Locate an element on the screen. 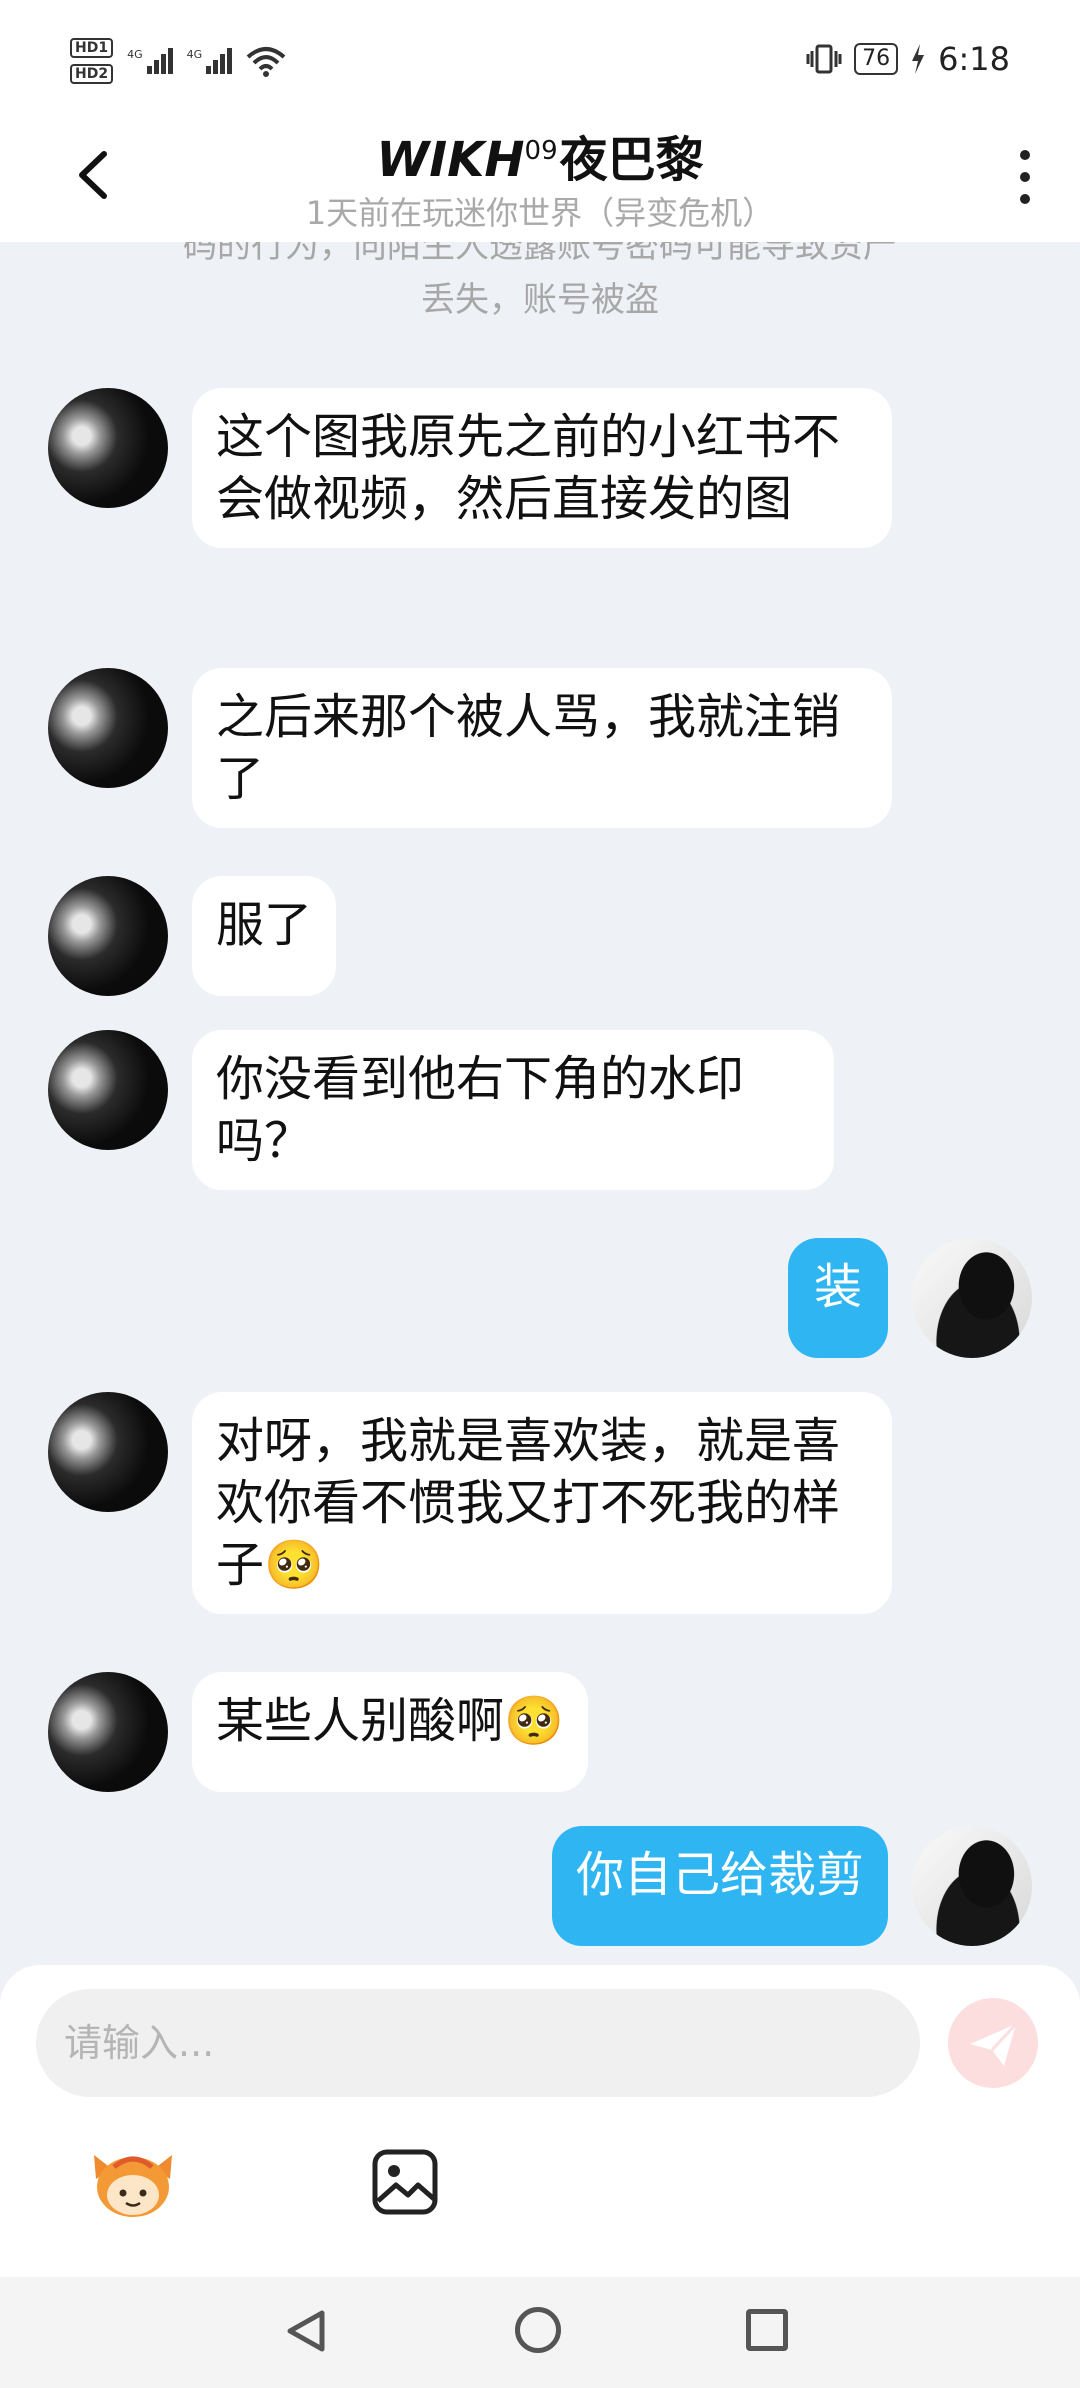  system-nav-bar is located at coordinates (540, 2332).